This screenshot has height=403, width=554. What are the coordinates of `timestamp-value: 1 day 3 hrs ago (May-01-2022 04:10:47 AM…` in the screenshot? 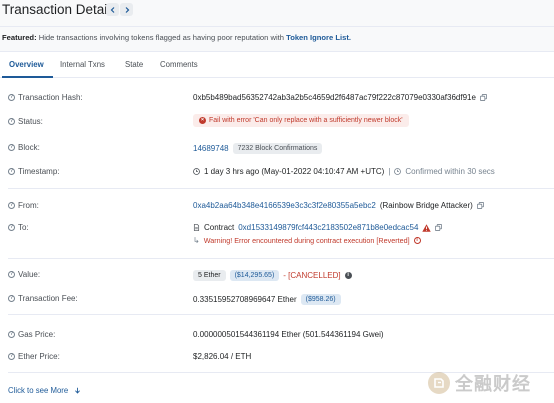 It's located at (294, 171).